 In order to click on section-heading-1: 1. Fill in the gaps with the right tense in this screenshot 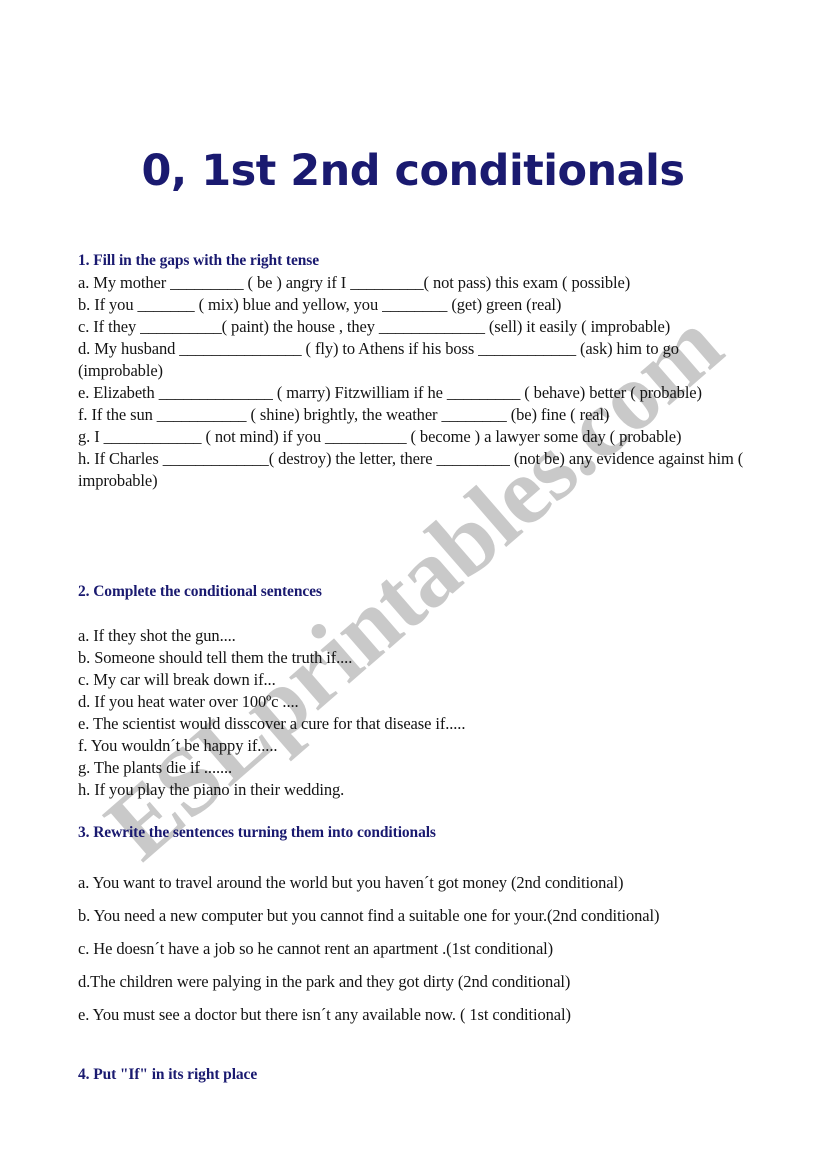, I will do `click(198, 260)`.